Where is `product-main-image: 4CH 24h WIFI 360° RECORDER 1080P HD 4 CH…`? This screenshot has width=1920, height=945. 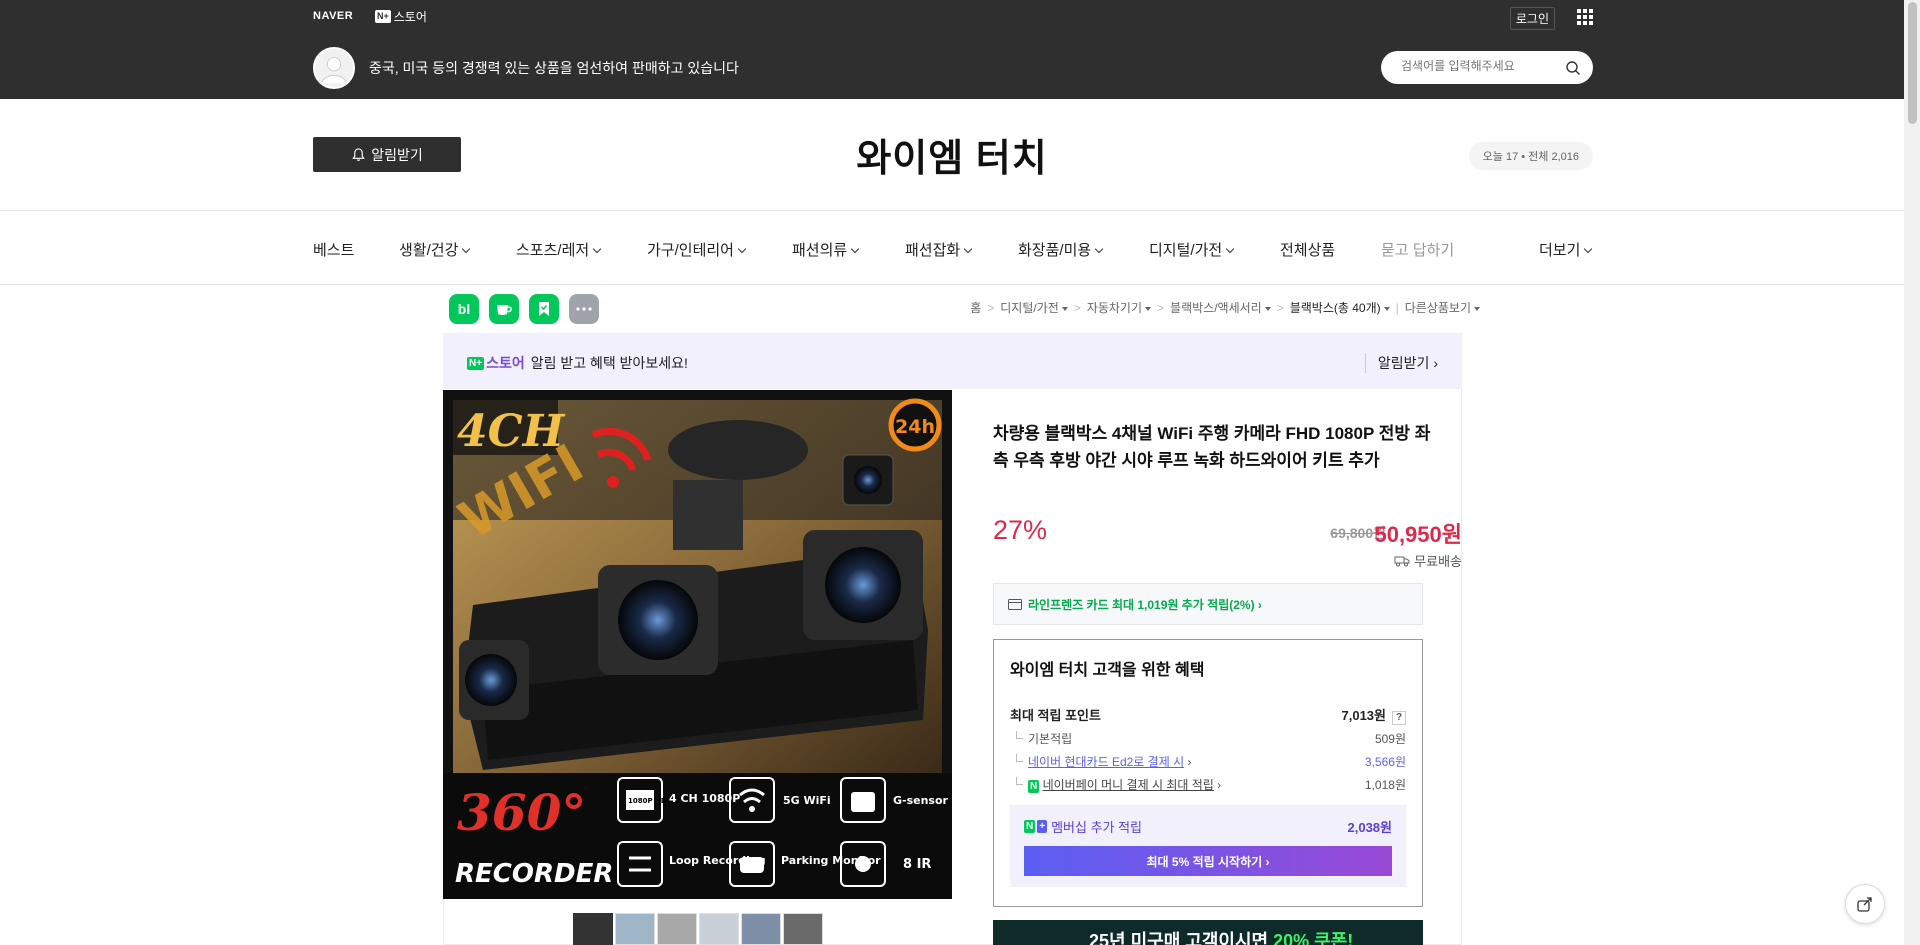
product-main-image: 4CH 24h WIFI 360° RECORDER 1080P HD 4 CH… is located at coordinates (697, 644).